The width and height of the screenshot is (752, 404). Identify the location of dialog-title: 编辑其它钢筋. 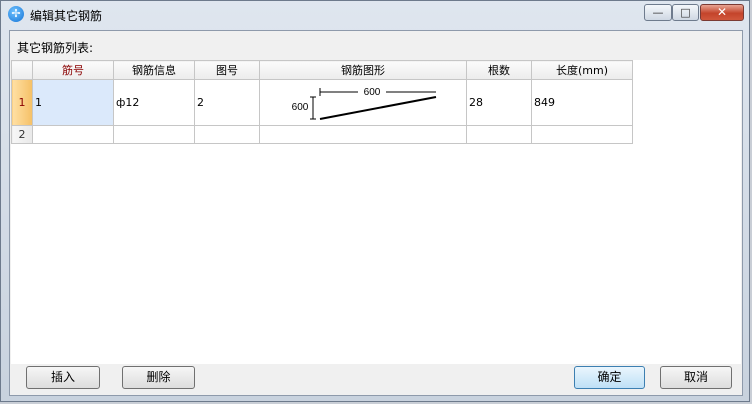
(66, 16).